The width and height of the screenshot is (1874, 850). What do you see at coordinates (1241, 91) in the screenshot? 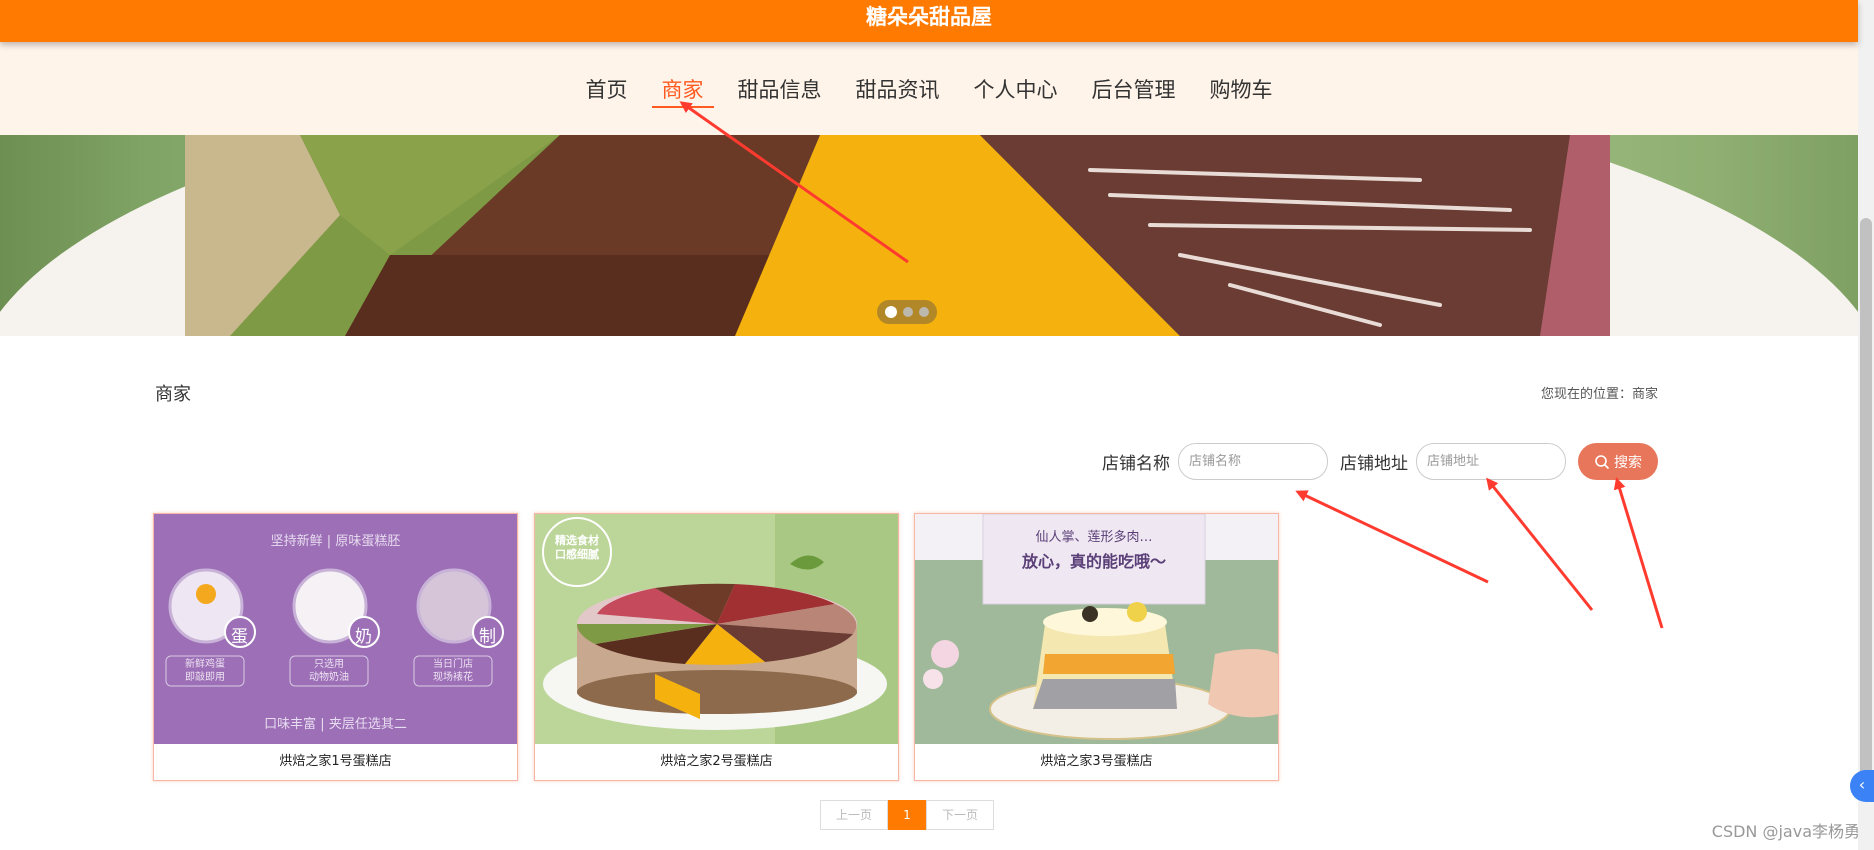
I see `nav-cart: 购物车` at bounding box center [1241, 91].